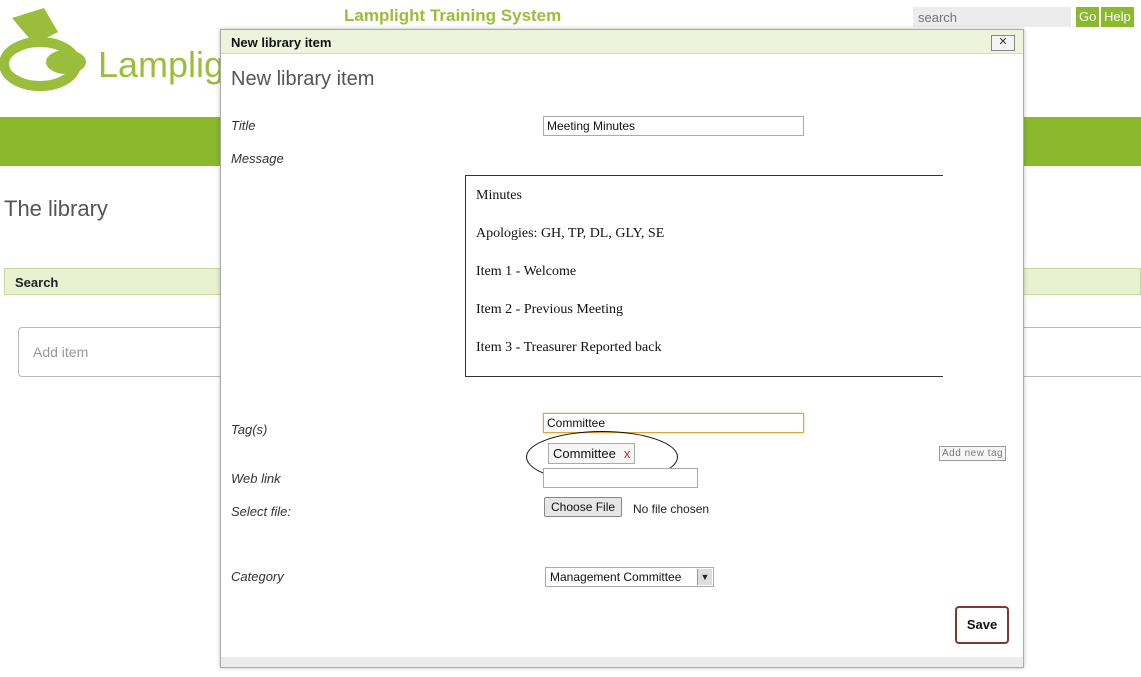  I want to click on message-label: Message, so click(257, 158).